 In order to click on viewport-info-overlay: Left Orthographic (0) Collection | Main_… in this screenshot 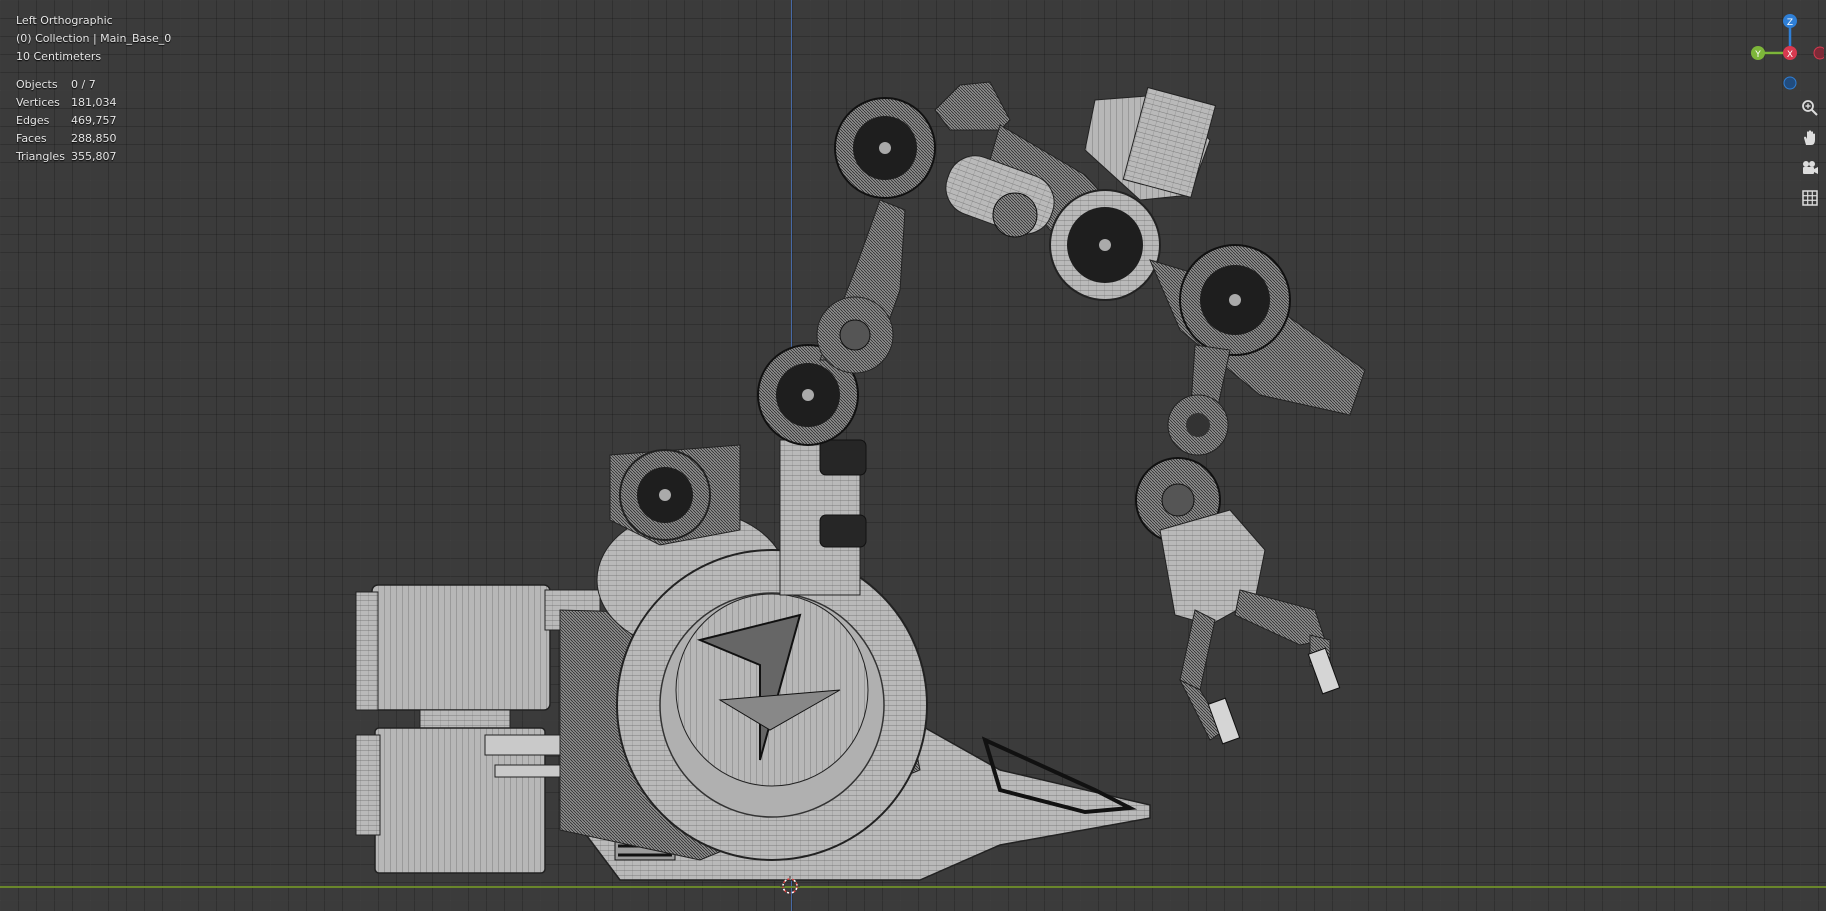, I will do `click(93, 39)`.